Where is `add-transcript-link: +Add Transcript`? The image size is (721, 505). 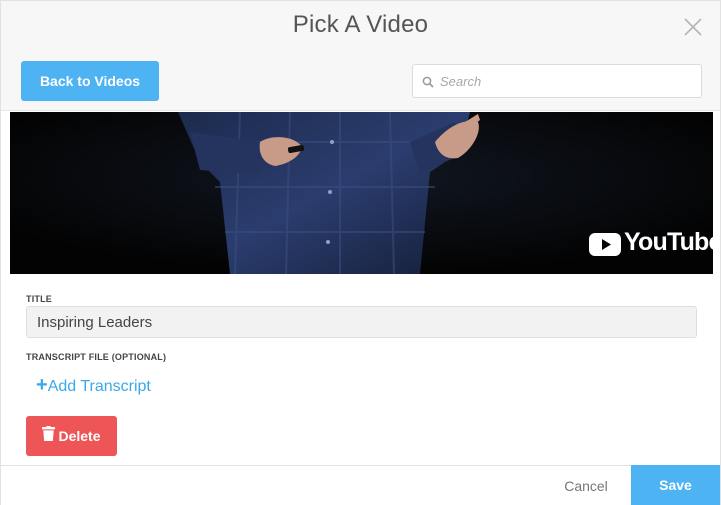 add-transcript-link: +Add Transcript is located at coordinates (93, 385).